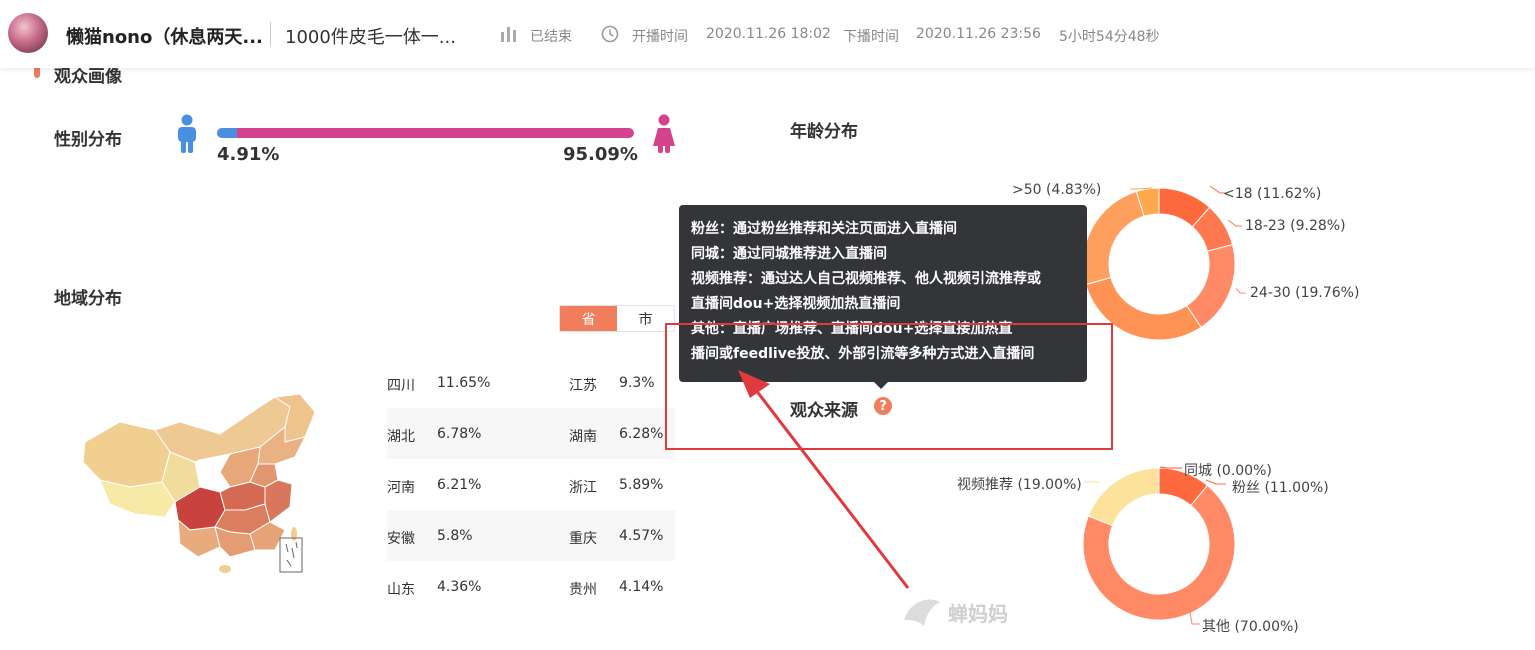  What do you see at coordinates (531, 535) in the screenshot?
I see `table-row: 安徽 5.8% 重庆 4.57%` at bounding box center [531, 535].